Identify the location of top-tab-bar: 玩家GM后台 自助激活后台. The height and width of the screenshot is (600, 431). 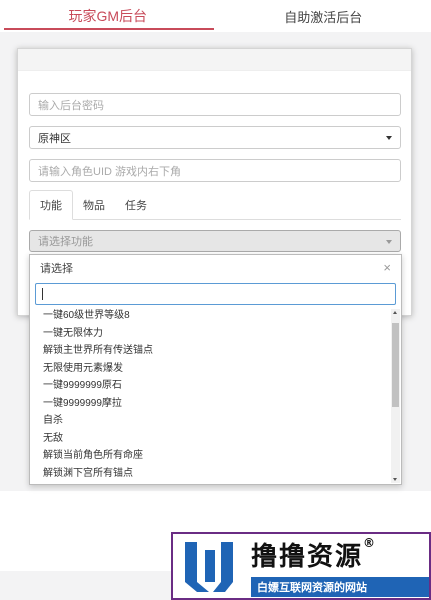
(215, 16).